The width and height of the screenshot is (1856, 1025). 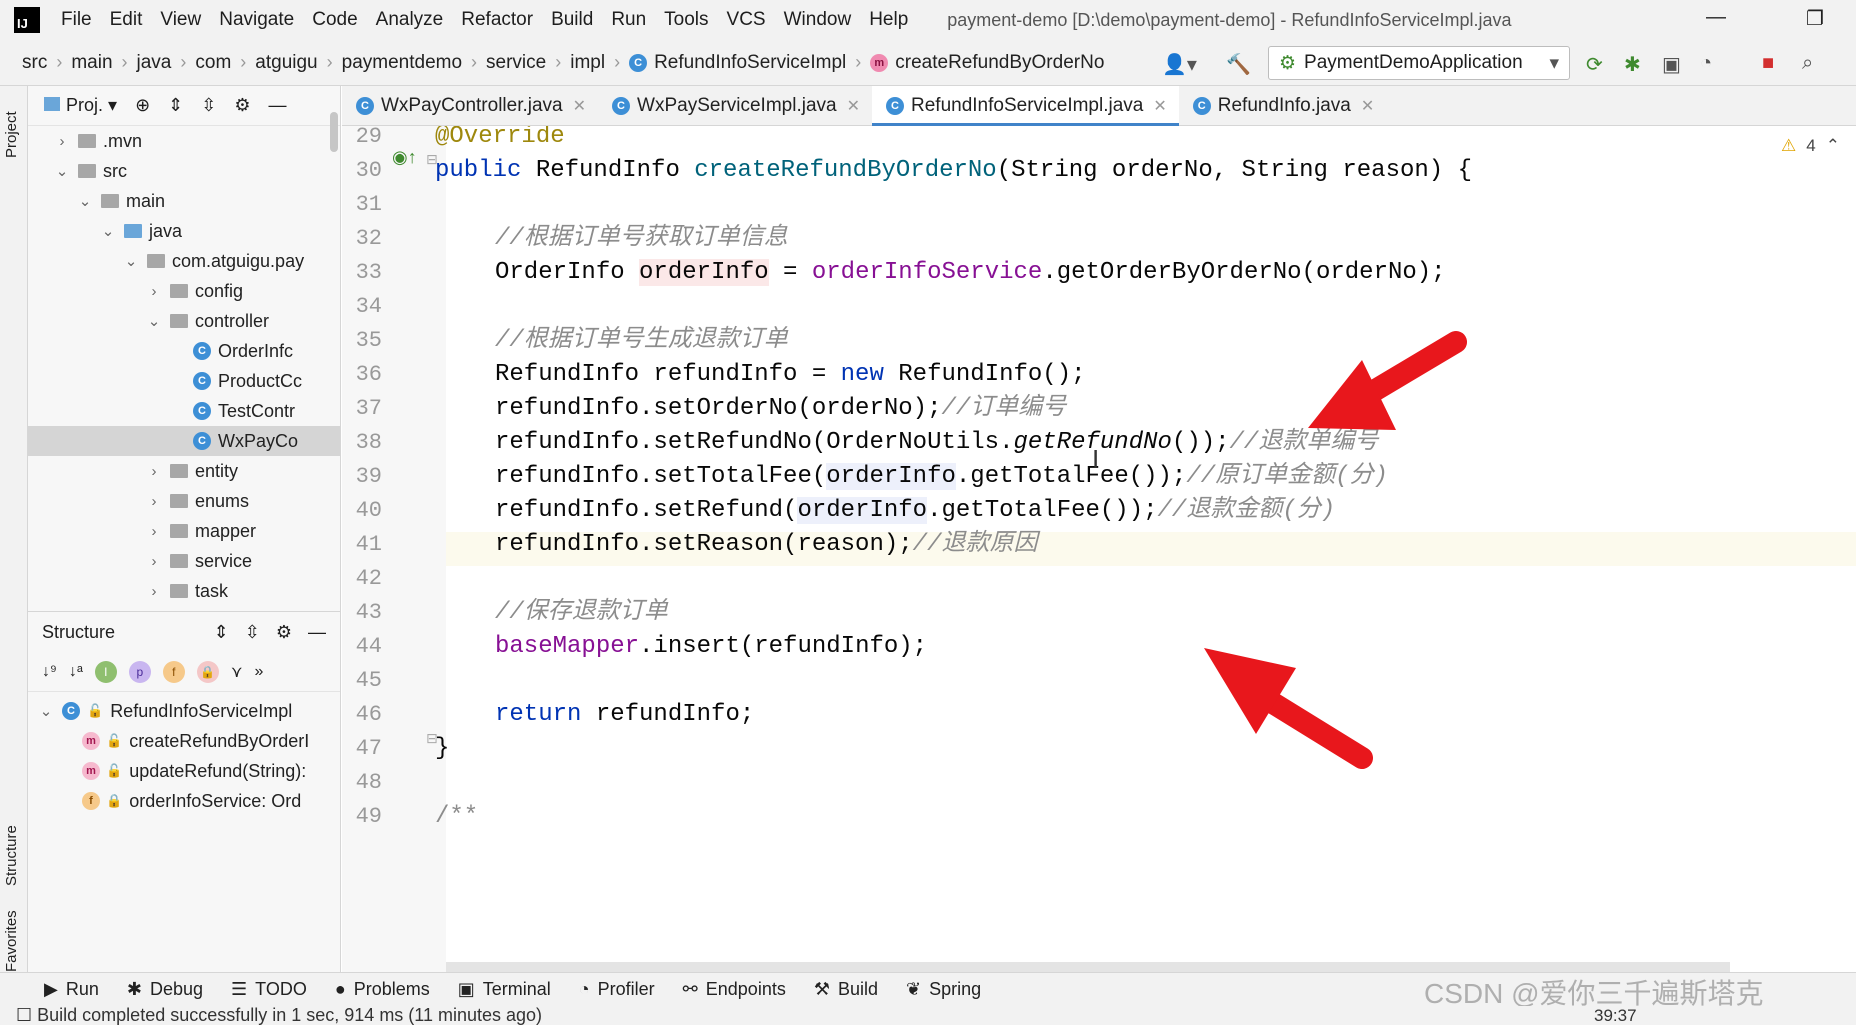 What do you see at coordinates (1179, 64) in the screenshot?
I see `user-icon: 👤▾` at bounding box center [1179, 64].